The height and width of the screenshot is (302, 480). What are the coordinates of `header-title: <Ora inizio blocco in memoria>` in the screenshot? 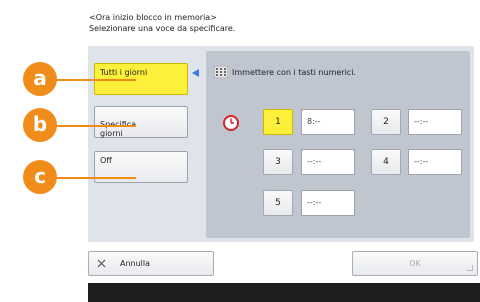 It's located at (153, 17).